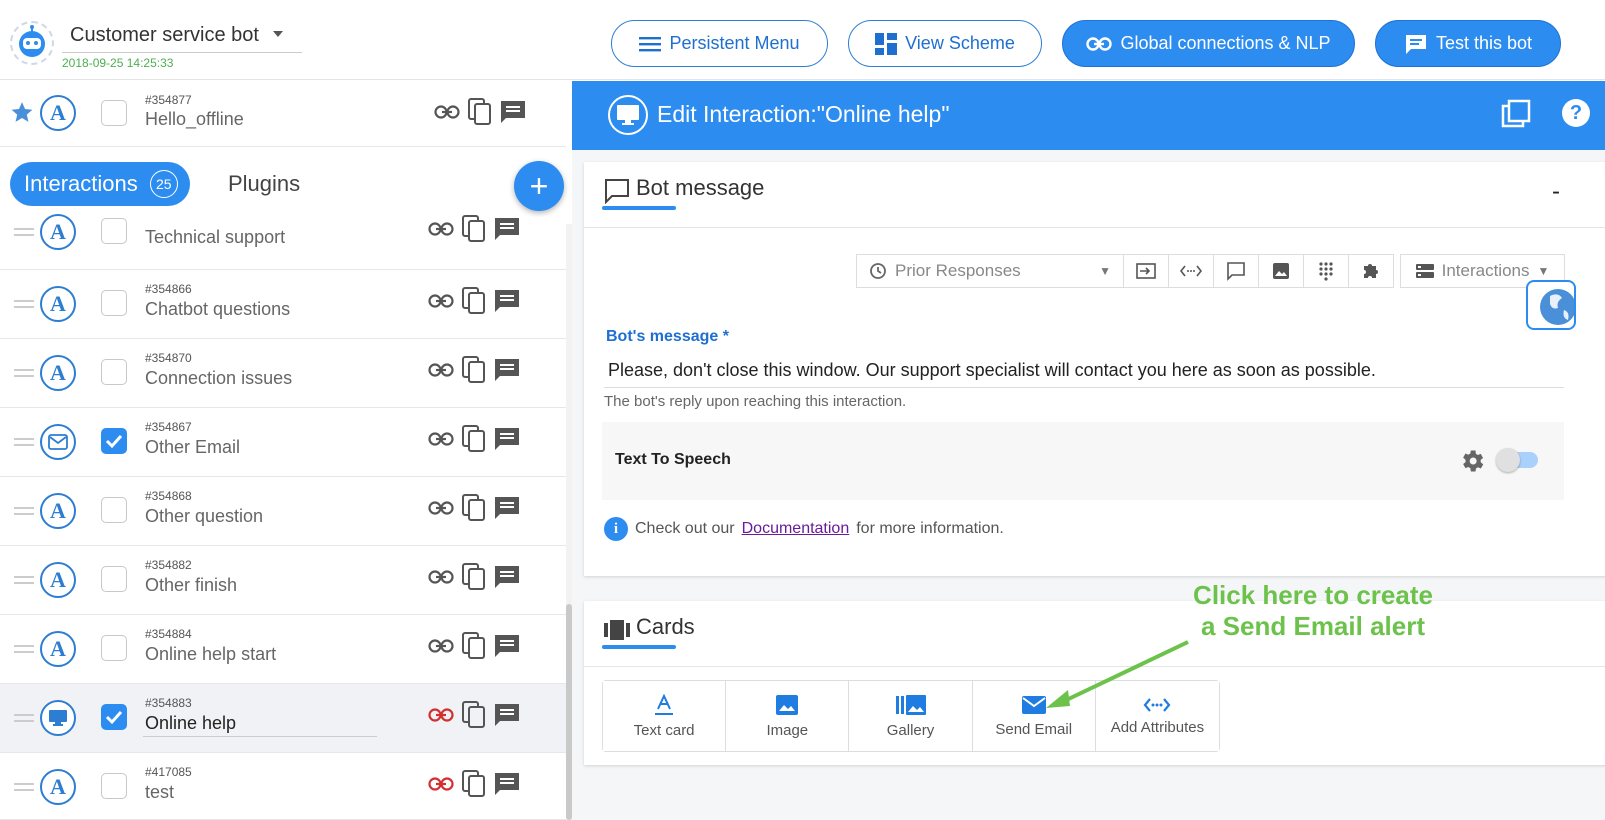  Describe the element at coordinates (1517, 460) in the screenshot. I see `tts-toggle` at that location.